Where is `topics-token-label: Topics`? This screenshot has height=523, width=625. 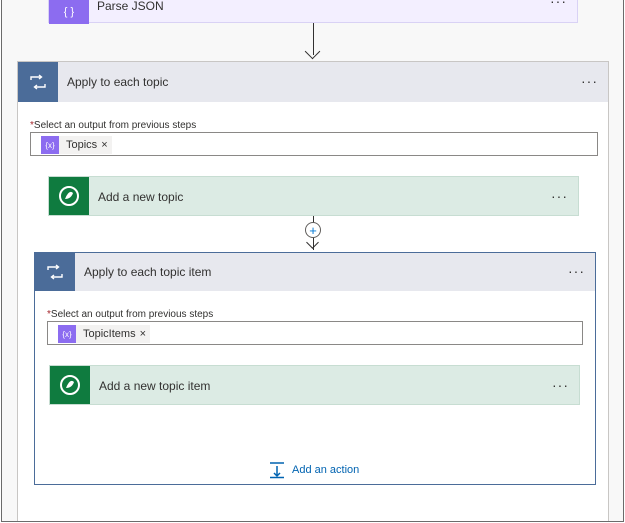
topics-token-label: Topics is located at coordinates (82, 145).